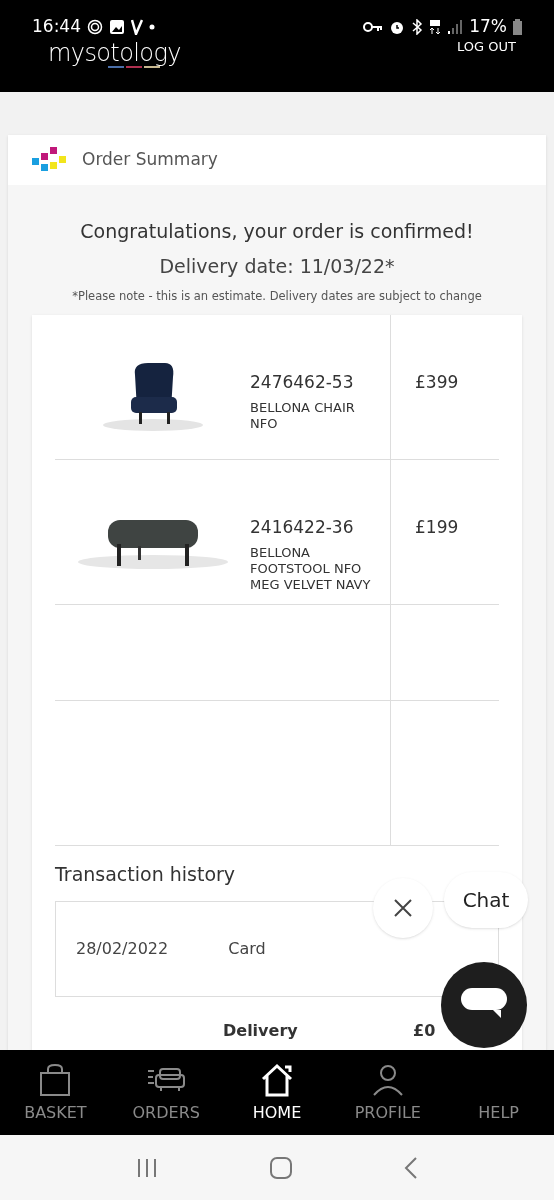 The height and width of the screenshot is (1200, 554). I want to click on home-button-icon, so click(281, 1167).